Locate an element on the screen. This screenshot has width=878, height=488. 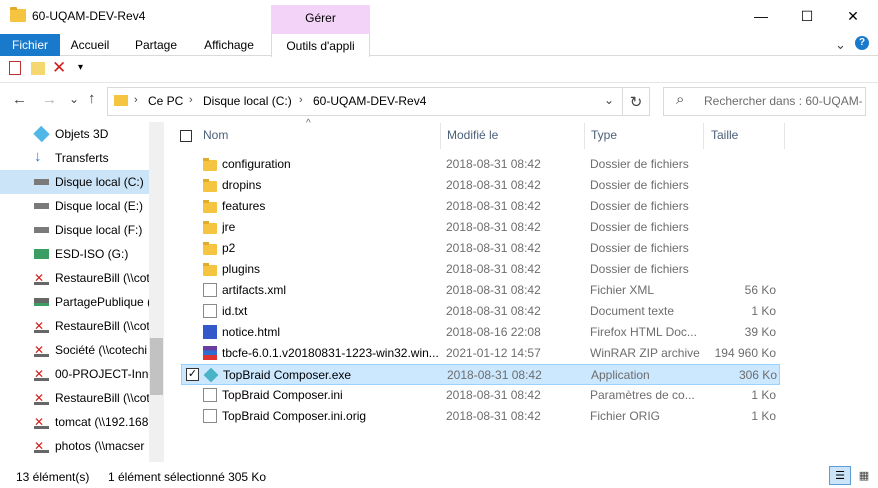
breadcrumb-ce-pc: Ce PC is located at coordinates (165, 101).